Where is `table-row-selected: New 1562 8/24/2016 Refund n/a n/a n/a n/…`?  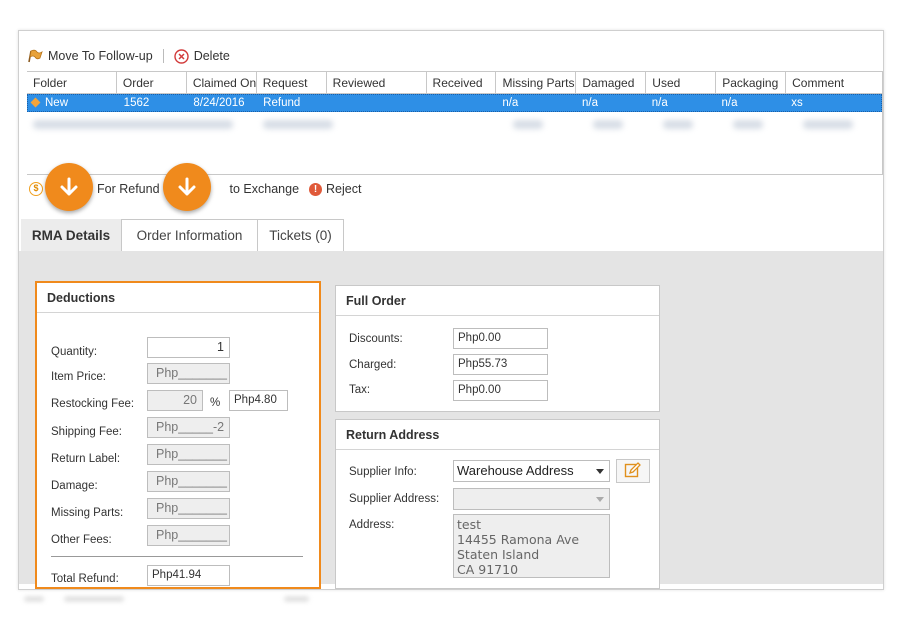 table-row-selected: New 1562 8/24/2016 Refund n/a n/a n/a n/… is located at coordinates (454, 103).